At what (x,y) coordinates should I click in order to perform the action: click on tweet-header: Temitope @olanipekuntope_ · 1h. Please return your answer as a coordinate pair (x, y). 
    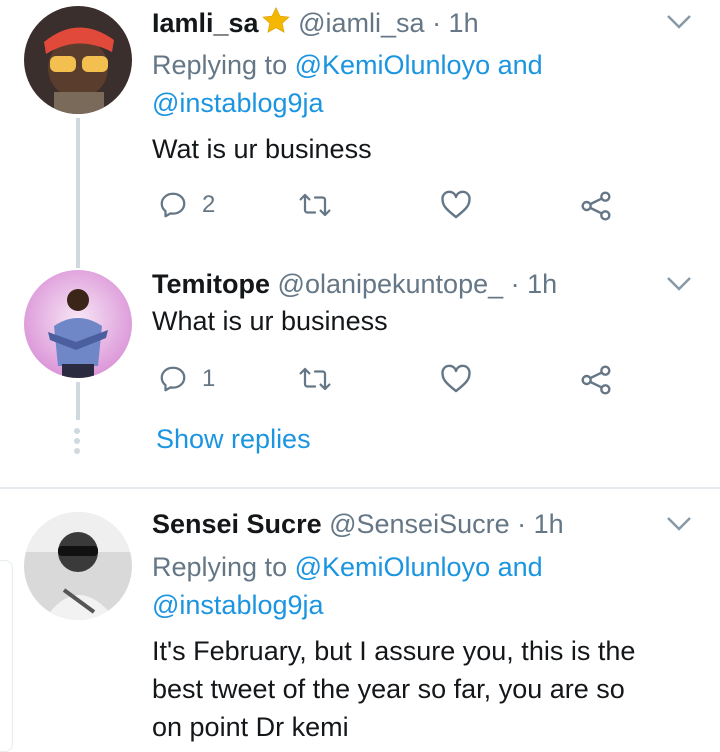
    Looking at the image, I should click on (354, 284).